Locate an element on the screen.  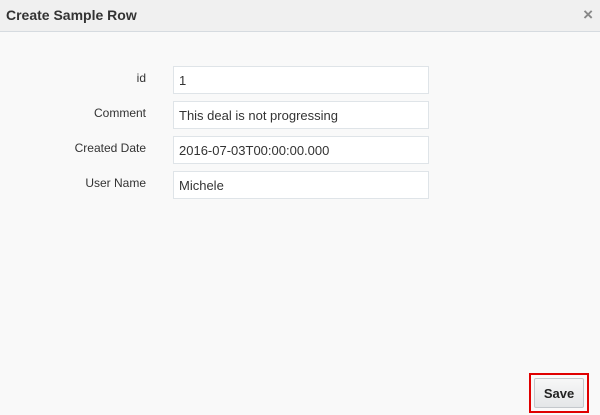
created-date-input is located at coordinates (301, 150).